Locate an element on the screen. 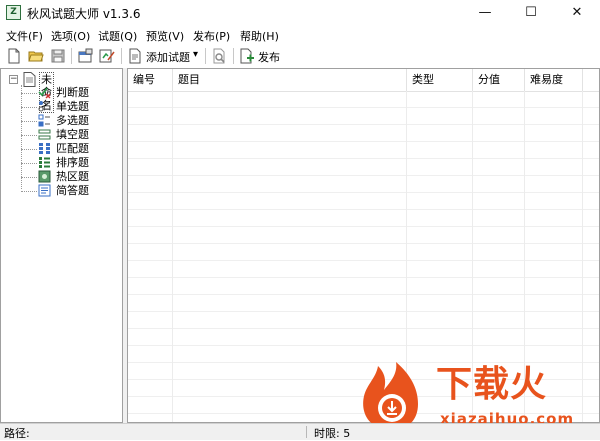 This screenshot has width=600, height=441. menu-file: 文件(F) is located at coordinates (24, 36).